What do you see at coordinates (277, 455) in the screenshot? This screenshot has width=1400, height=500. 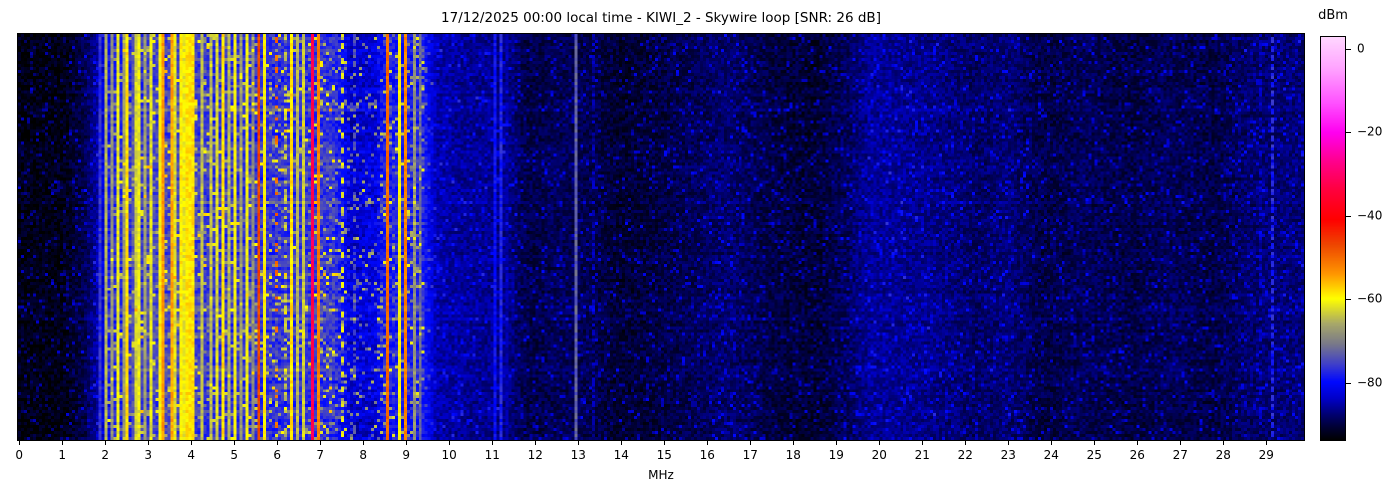 I see `x-tick-label: 6` at bounding box center [277, 455].